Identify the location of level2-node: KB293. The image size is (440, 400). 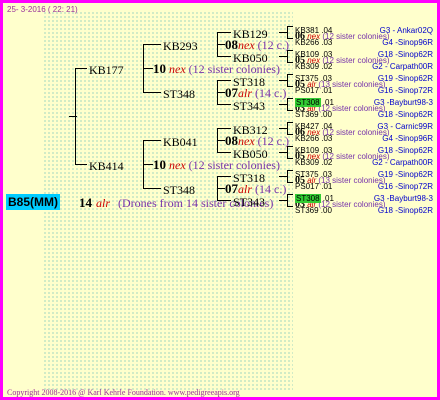
(180, 46).